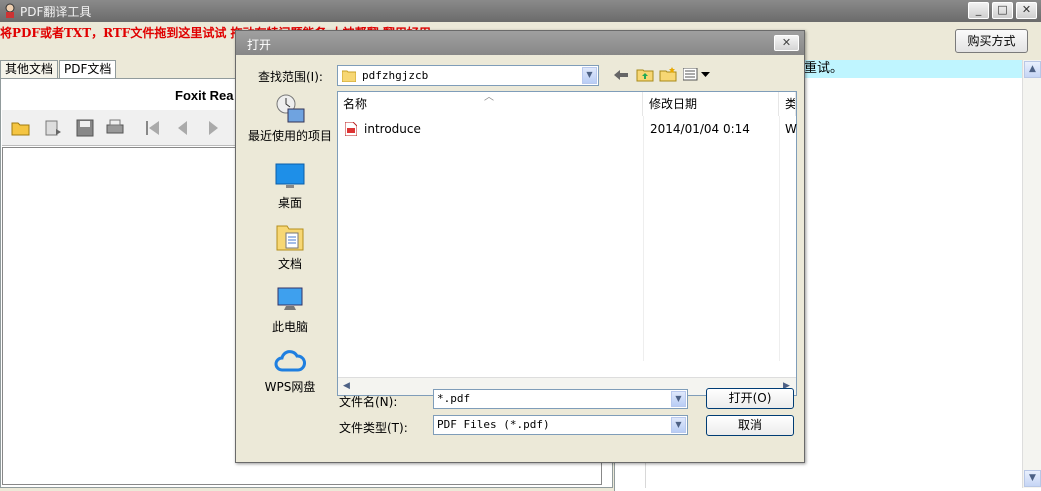 Image resolution: width=1041 pixels, height=491 pixels. I want to click on column-header-modified: 修改日期, so click(711, 104).